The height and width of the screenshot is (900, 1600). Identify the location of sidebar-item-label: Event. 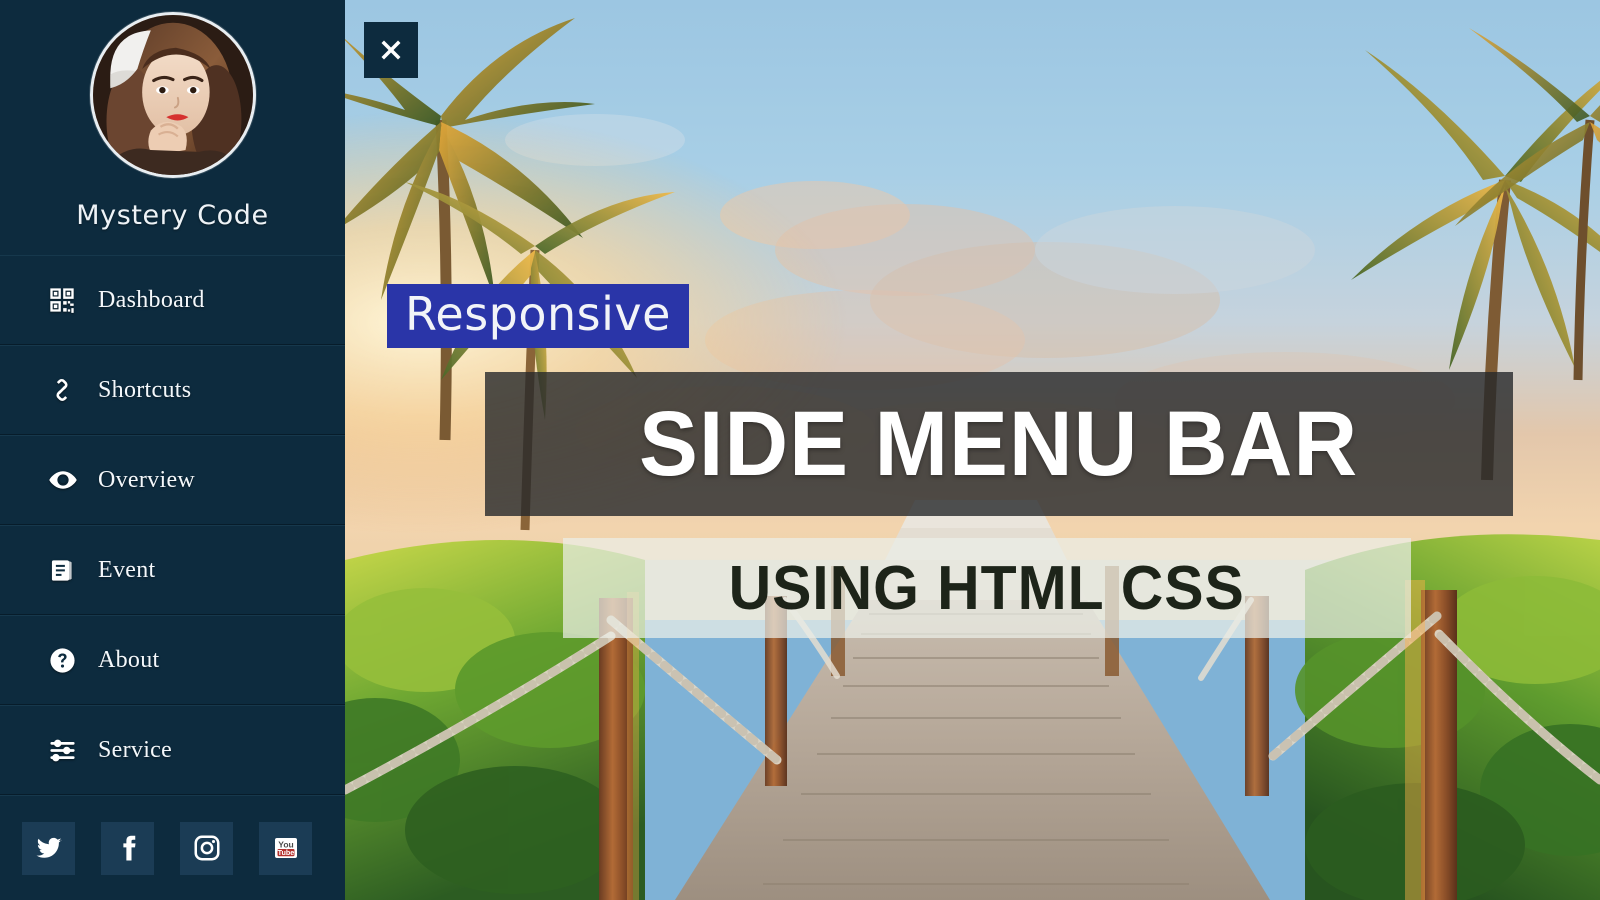
(127, 569).